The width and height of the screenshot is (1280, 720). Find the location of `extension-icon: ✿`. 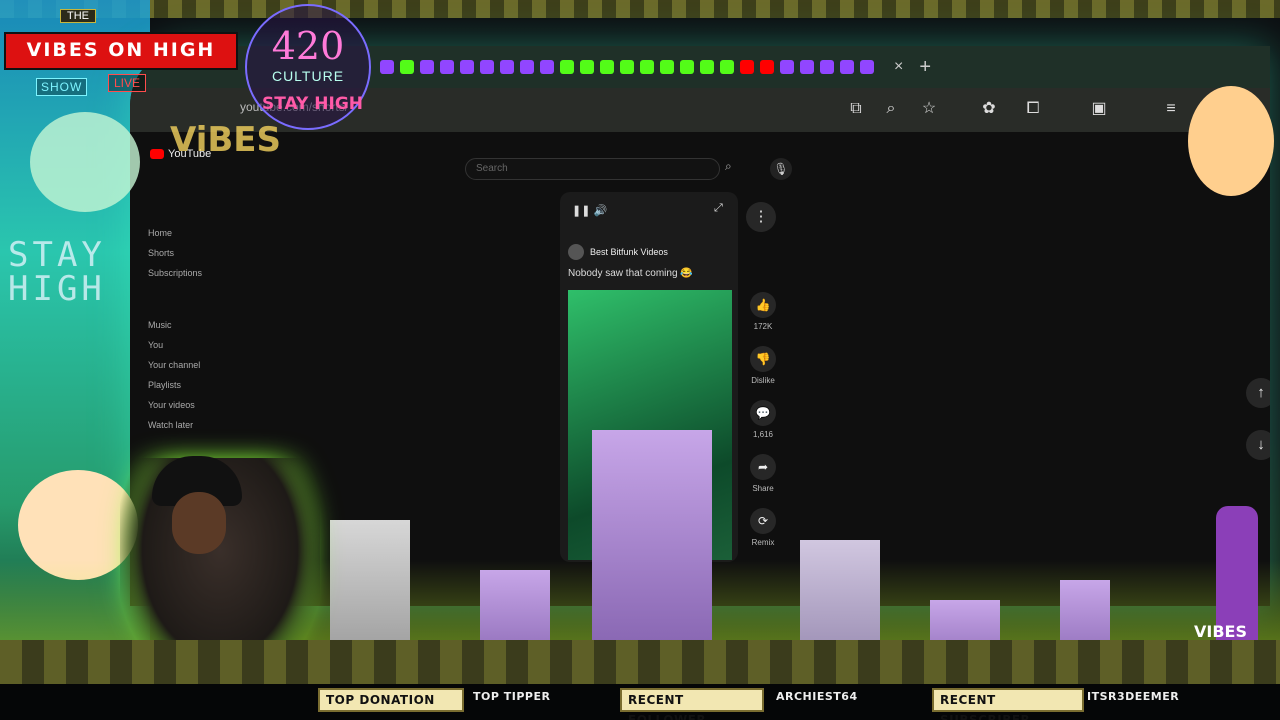

extension-icon: ✿ is located at coordinates (989, 109).